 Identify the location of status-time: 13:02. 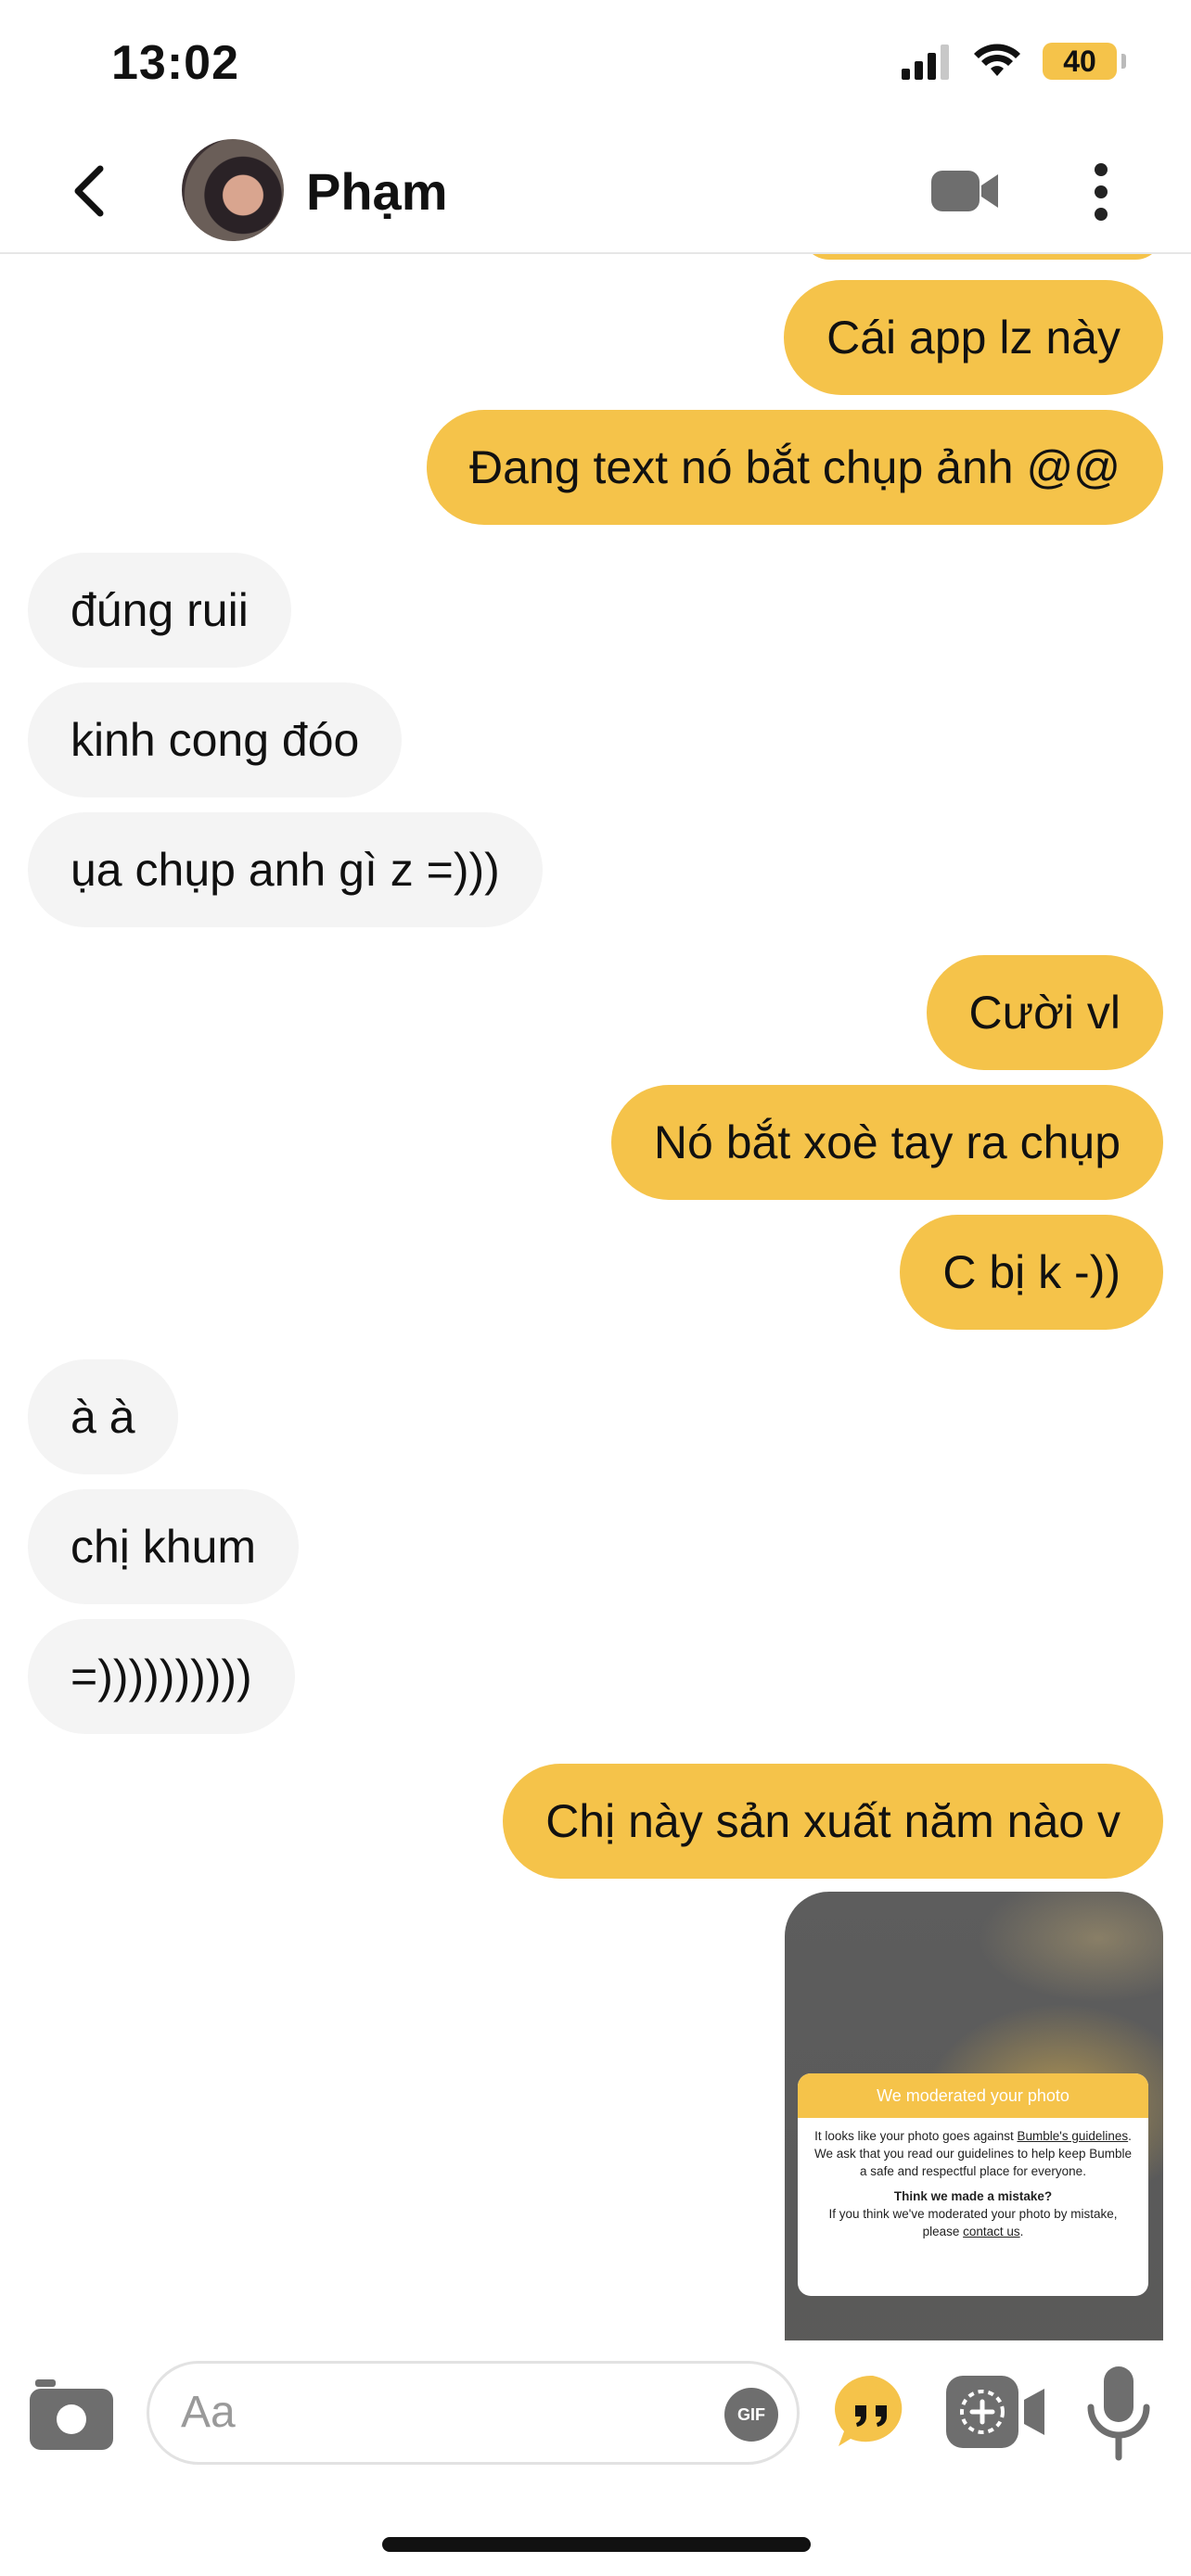
(175, 63).